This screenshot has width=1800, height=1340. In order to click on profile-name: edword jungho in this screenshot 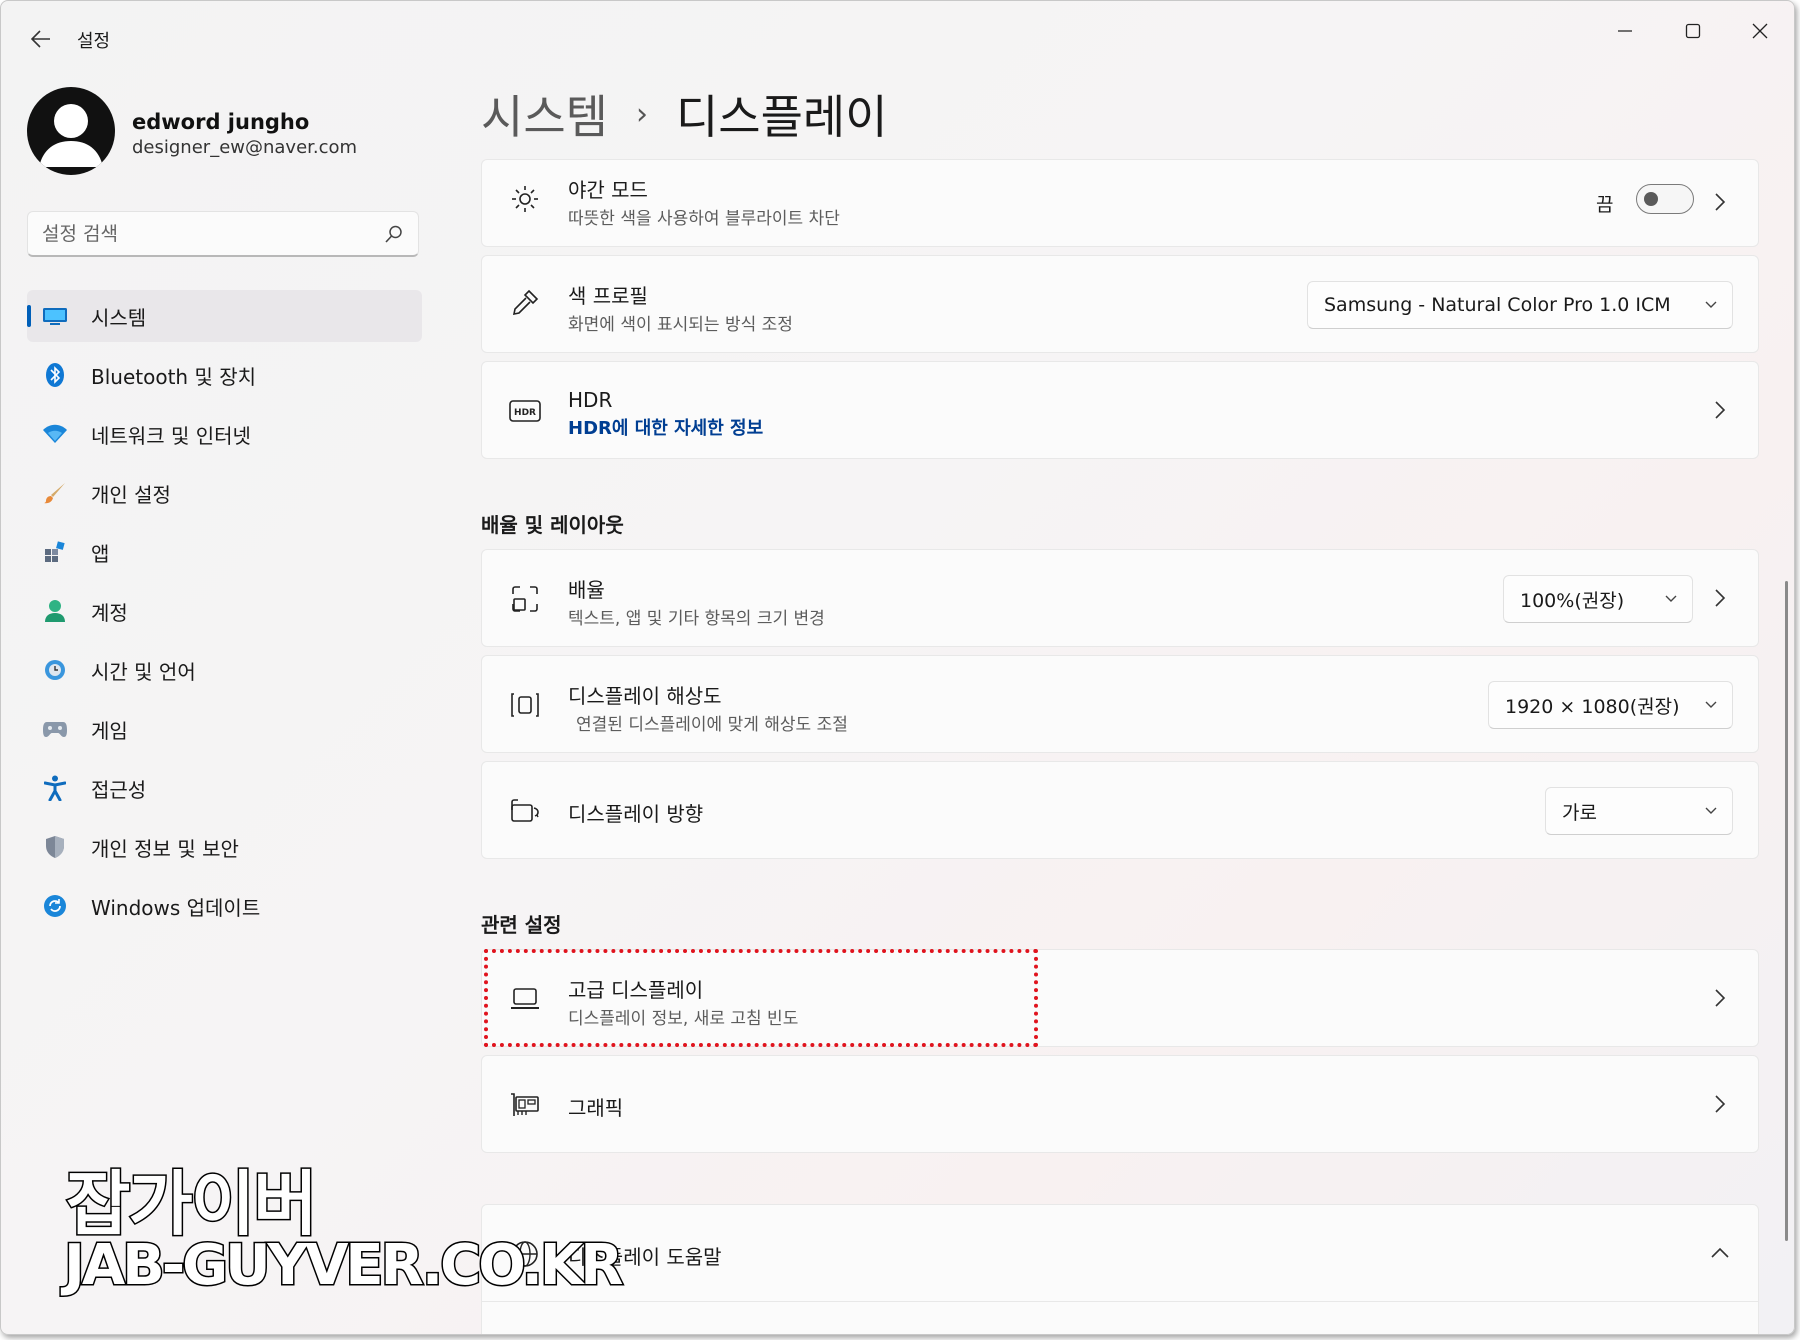, I will do `click(221, 122)`.